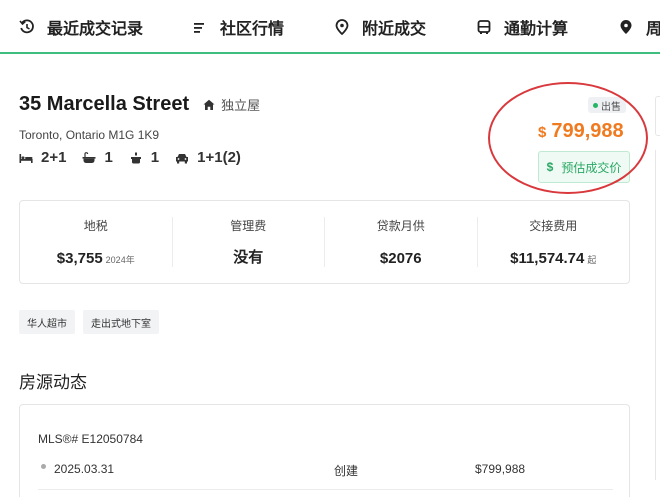 This screenshot has height=497, width=660. What do you see at coordinates (394, 29) in the screenshot?
I see `nav-item-label: 附近成交` at bounding box center [394, 29].